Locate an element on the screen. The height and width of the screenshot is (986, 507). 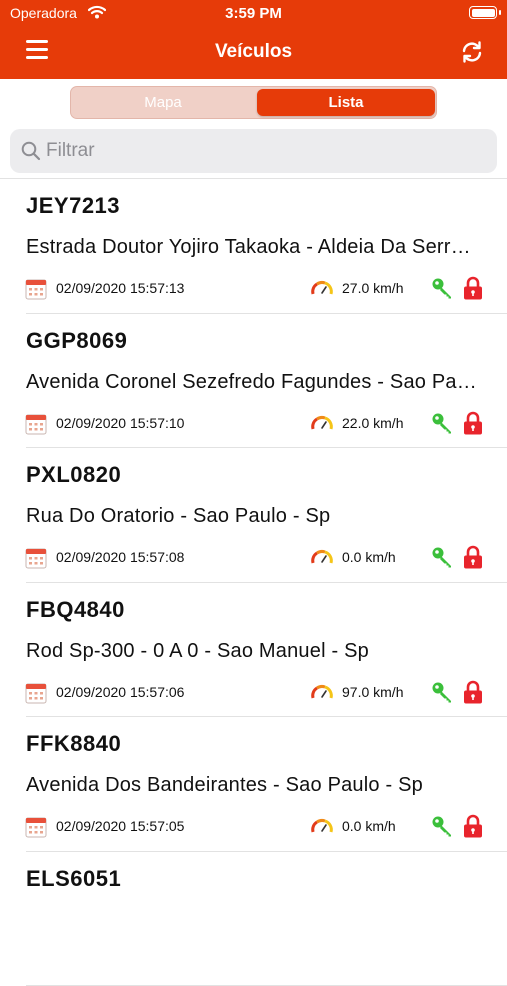
vehicle-datetime: 02/09/2020 15:57:10 is located at coordinates (120, 423).